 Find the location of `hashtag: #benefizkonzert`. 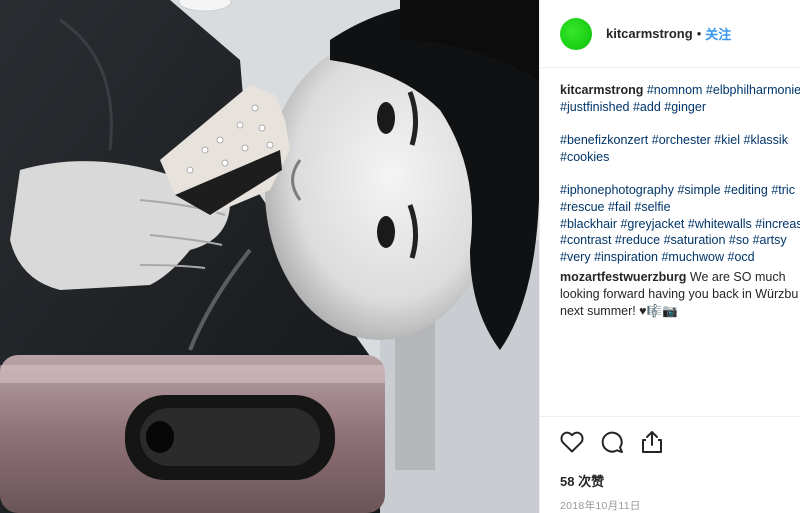

hashtag: #benefizkonzert is located at coordinates (604, 140).